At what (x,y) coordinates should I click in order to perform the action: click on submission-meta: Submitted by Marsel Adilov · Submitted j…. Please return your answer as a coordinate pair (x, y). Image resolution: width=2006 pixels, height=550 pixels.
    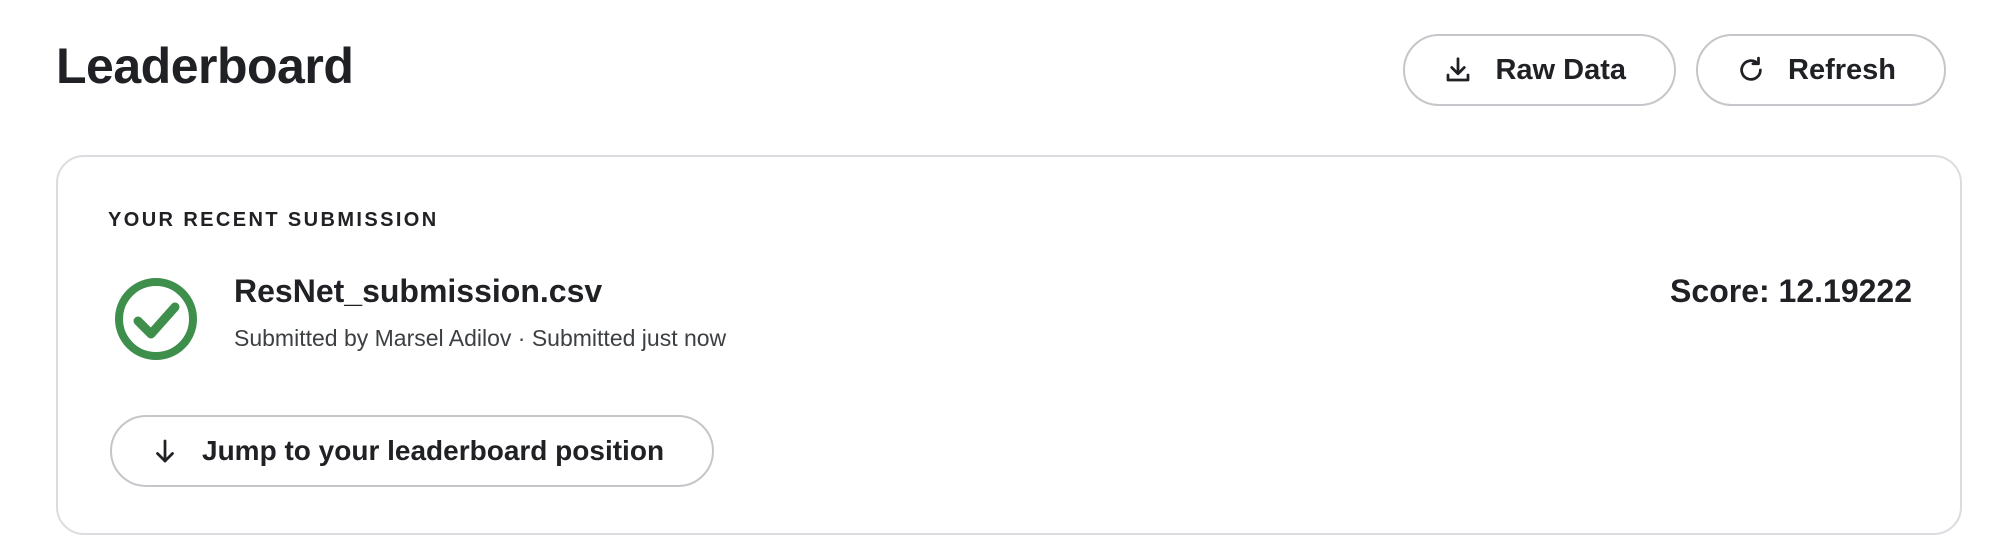
    Looking at the image, I should click on (480, 338).